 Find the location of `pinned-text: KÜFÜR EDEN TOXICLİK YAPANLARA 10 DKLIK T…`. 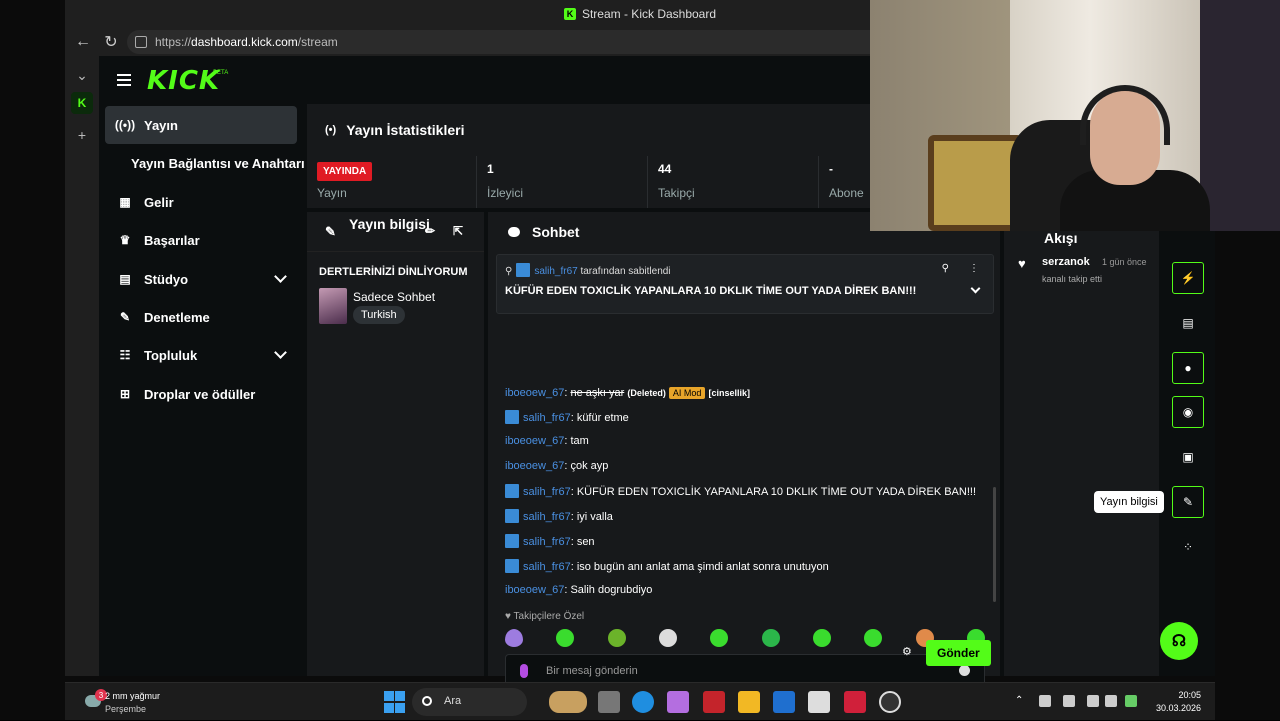

pinned-text: KÜFÜR EDEN TOXICLİK YAPANLARA 10 DKLIK T… is located at coordinates (711, 291).